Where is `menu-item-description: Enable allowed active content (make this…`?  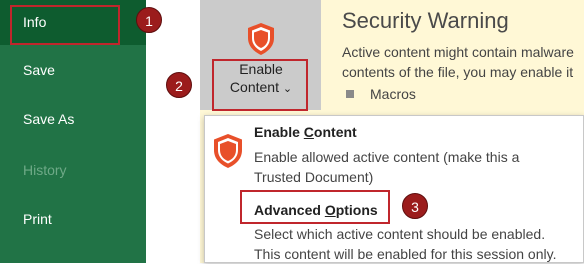
menu-item-description: Enable allowed active content (make this… is located at coordinates (386, 167).